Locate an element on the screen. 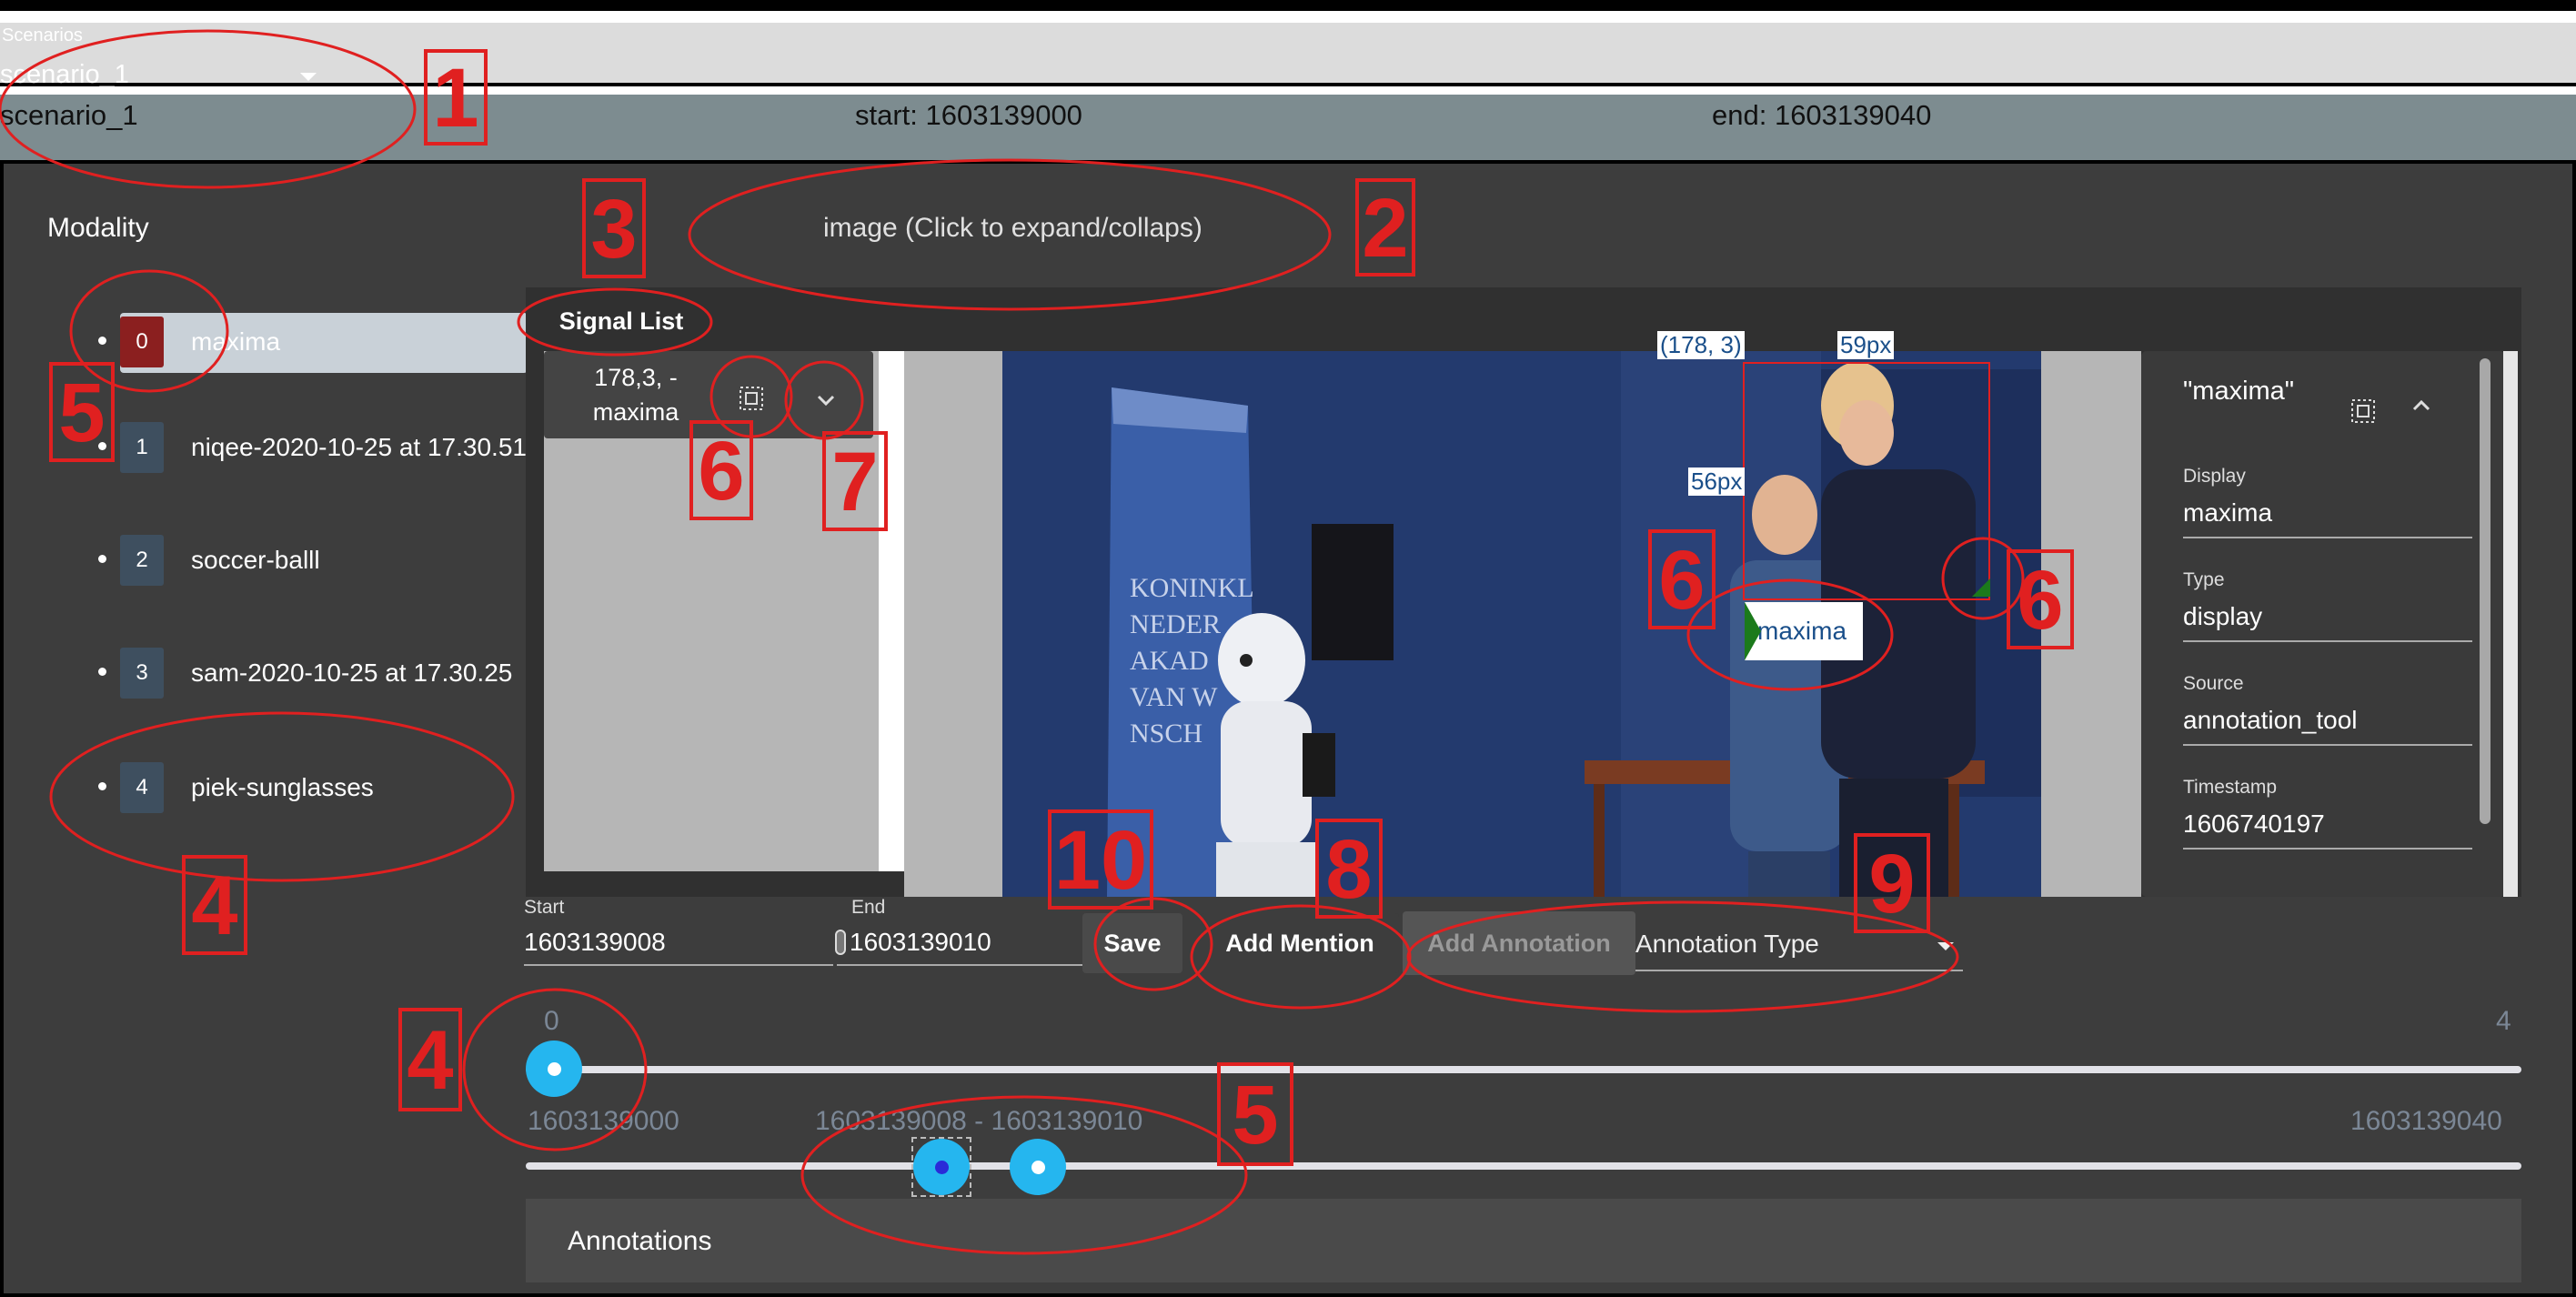 The image size is (2576, 1297). chevron-down-icon is located at coordinates (826, 400).